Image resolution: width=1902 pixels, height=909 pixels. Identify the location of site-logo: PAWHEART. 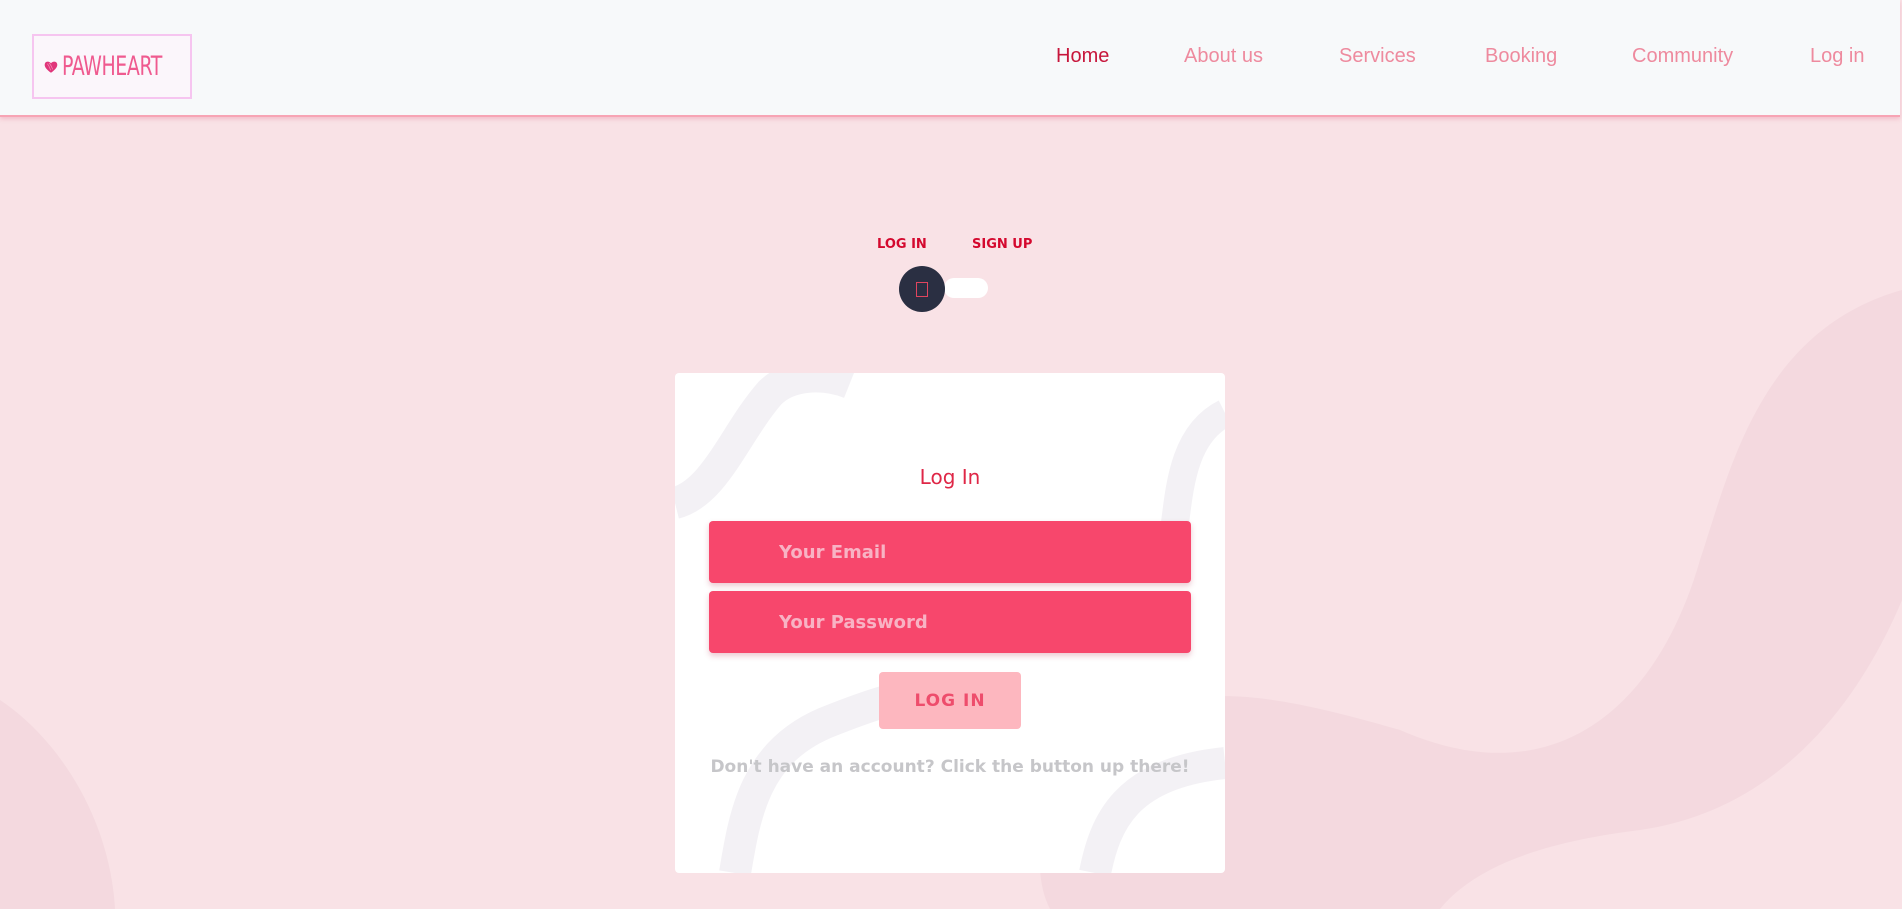
(112, 66).